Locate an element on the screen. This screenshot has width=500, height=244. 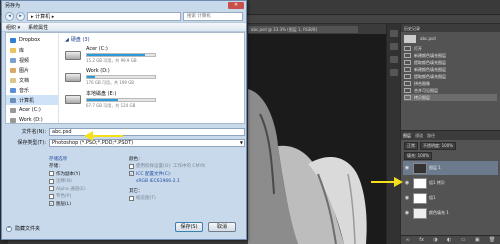
history-panel-title: 历史记录 is located at coordinates (450, 28).